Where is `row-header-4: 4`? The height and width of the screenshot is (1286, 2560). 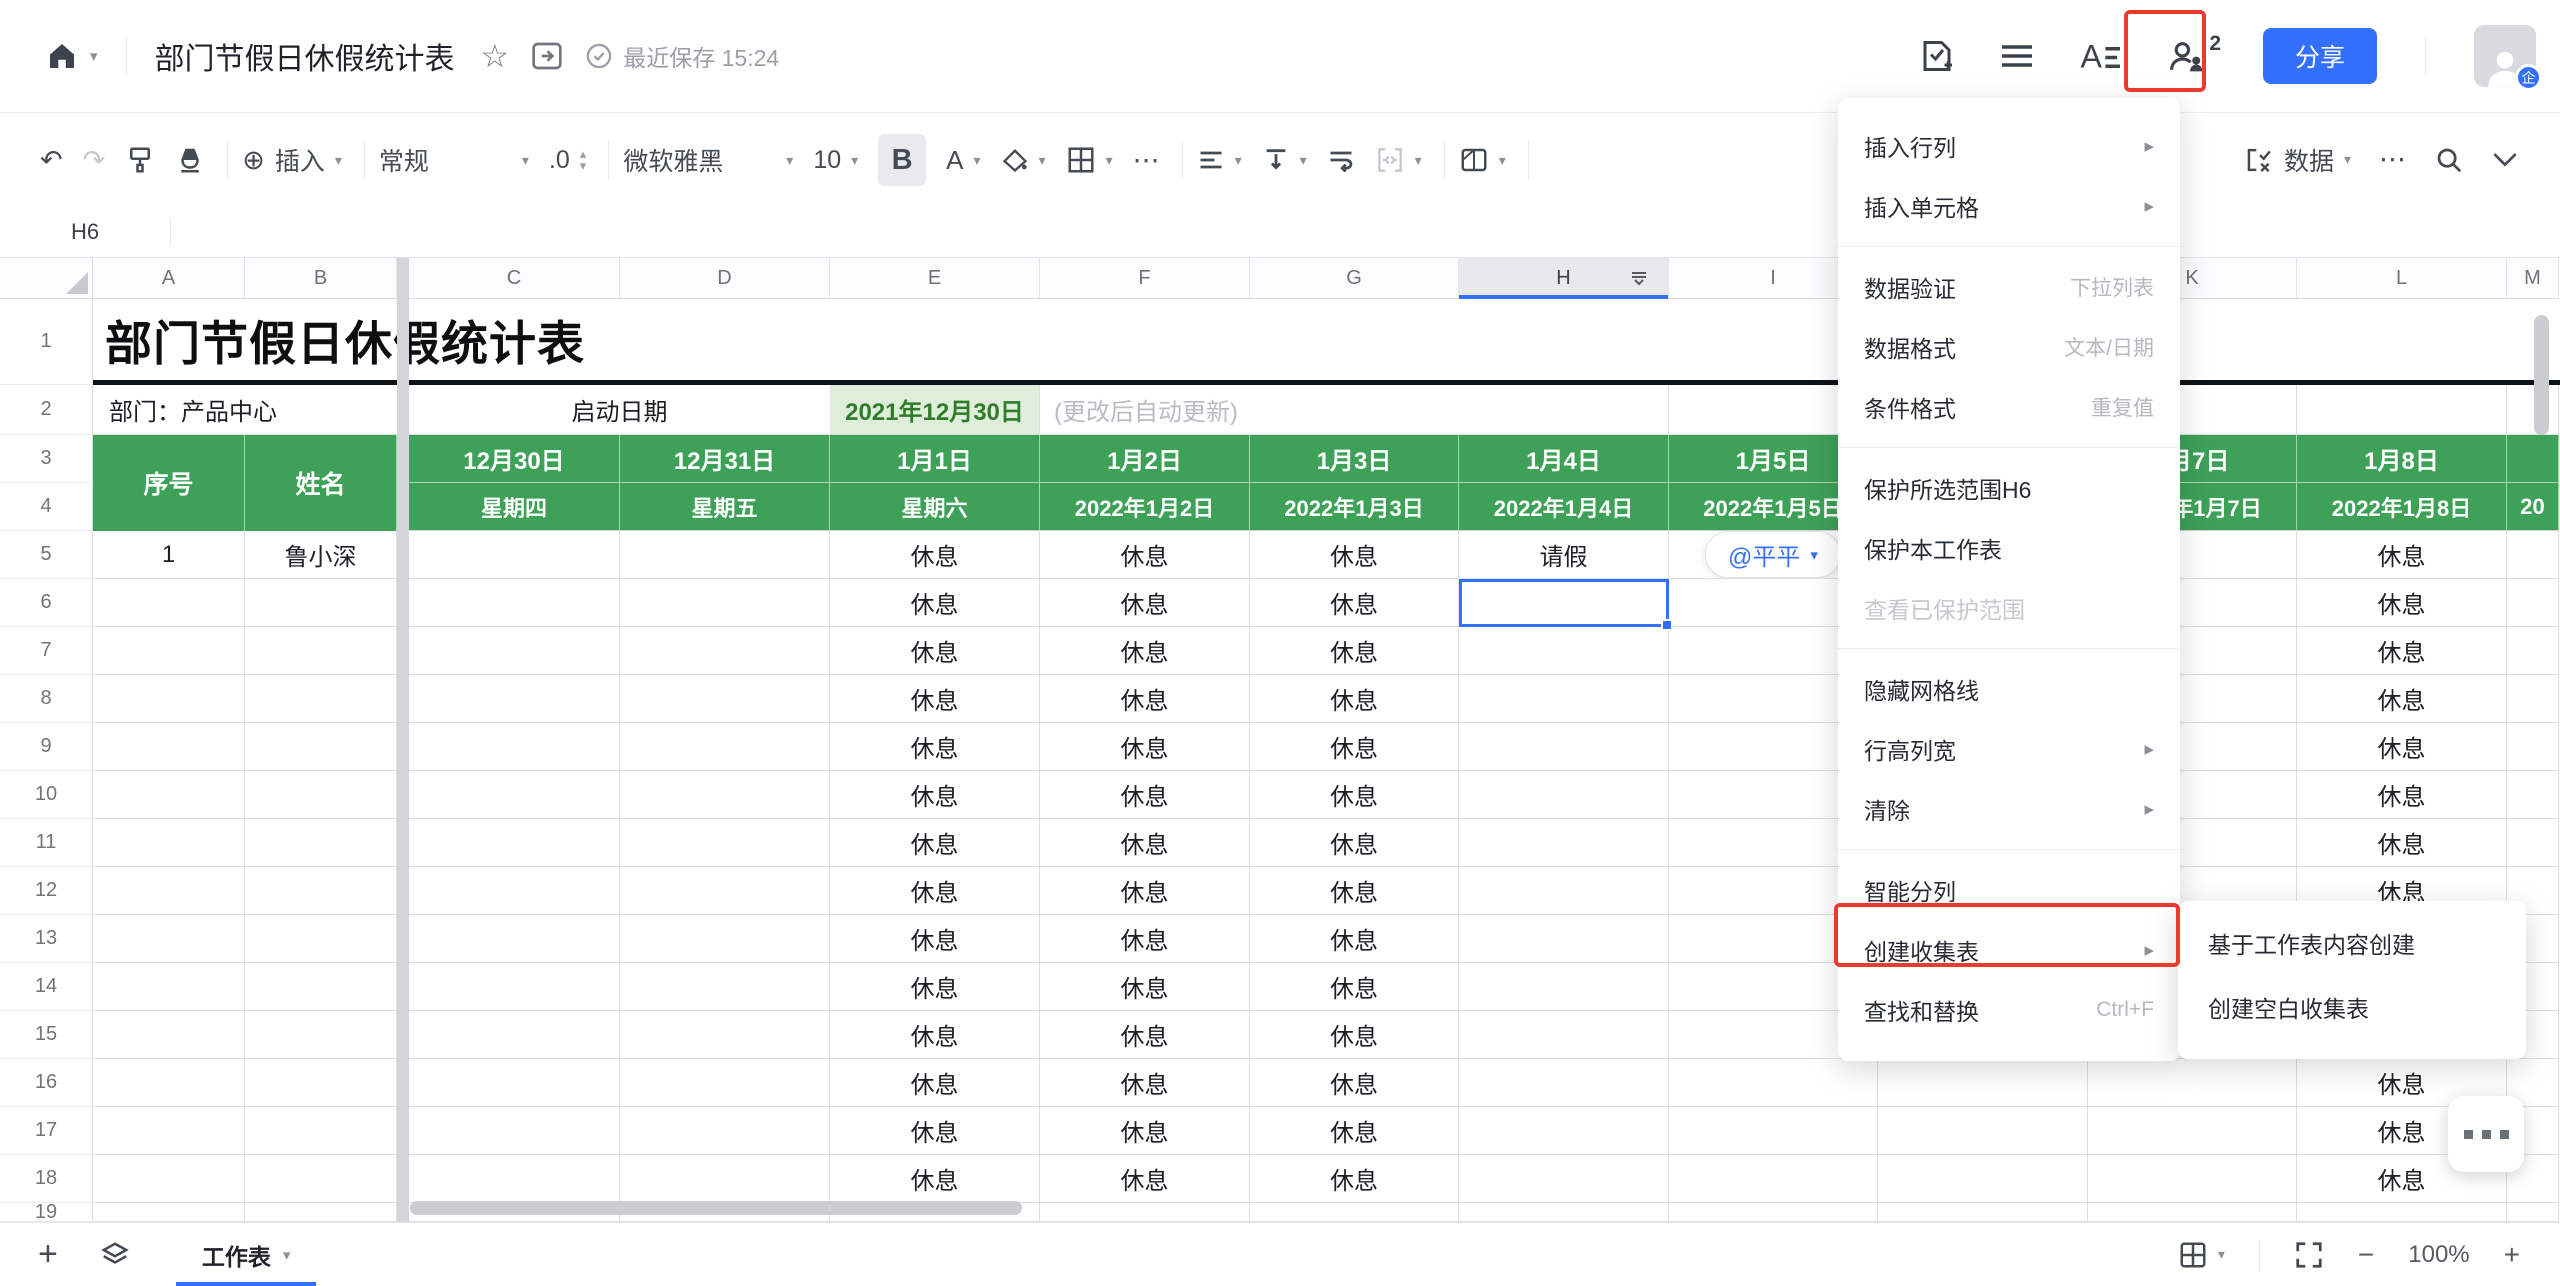 row-header-4: 4 is located at coordinates (46, 507).